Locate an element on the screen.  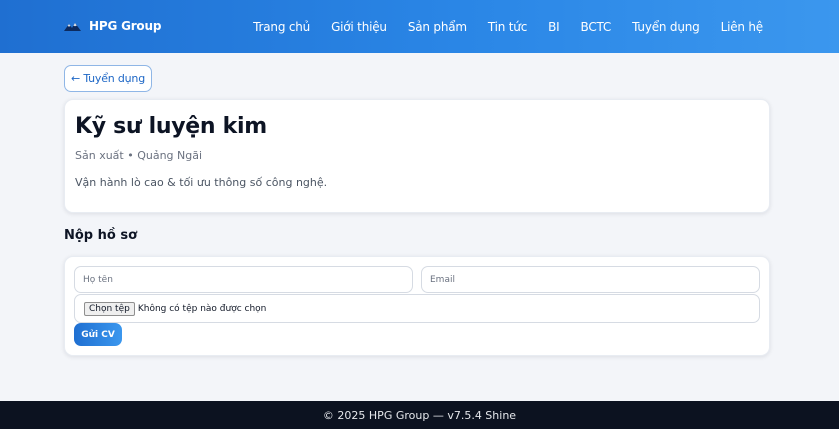
back-to-careers-button: ← Tuyển dụng is located at coordinates (108, 78).